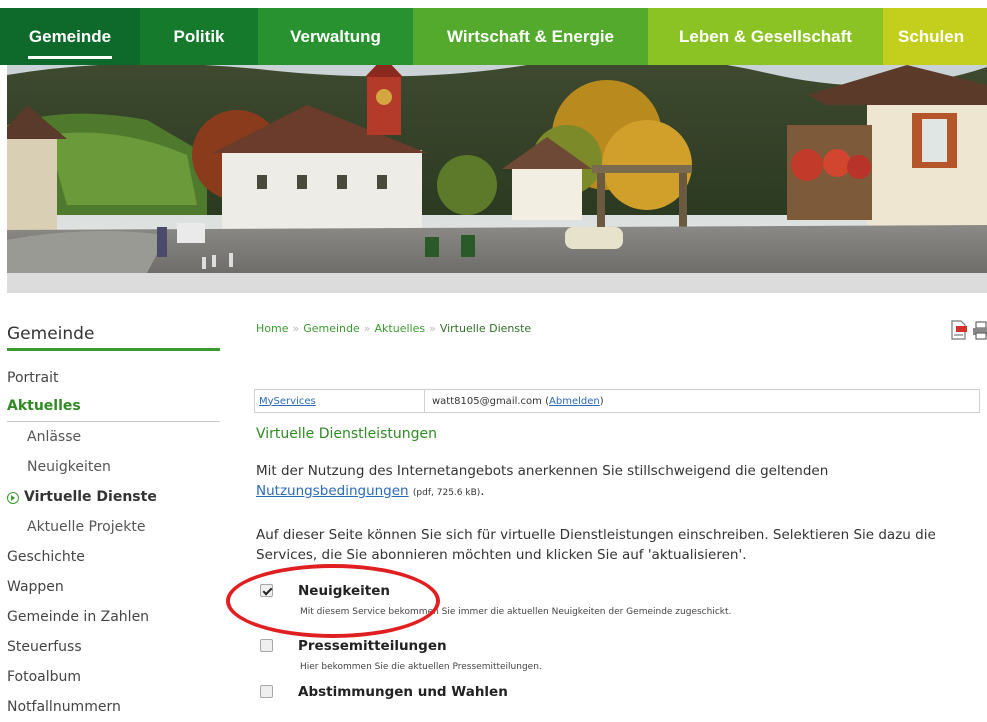 This screenshot has width=987, height=722. What do you see at coordinates (113, 587) in the screenshot?
I see `sidebar-item-wappen: Wappen` at bounding box center [113, 587].